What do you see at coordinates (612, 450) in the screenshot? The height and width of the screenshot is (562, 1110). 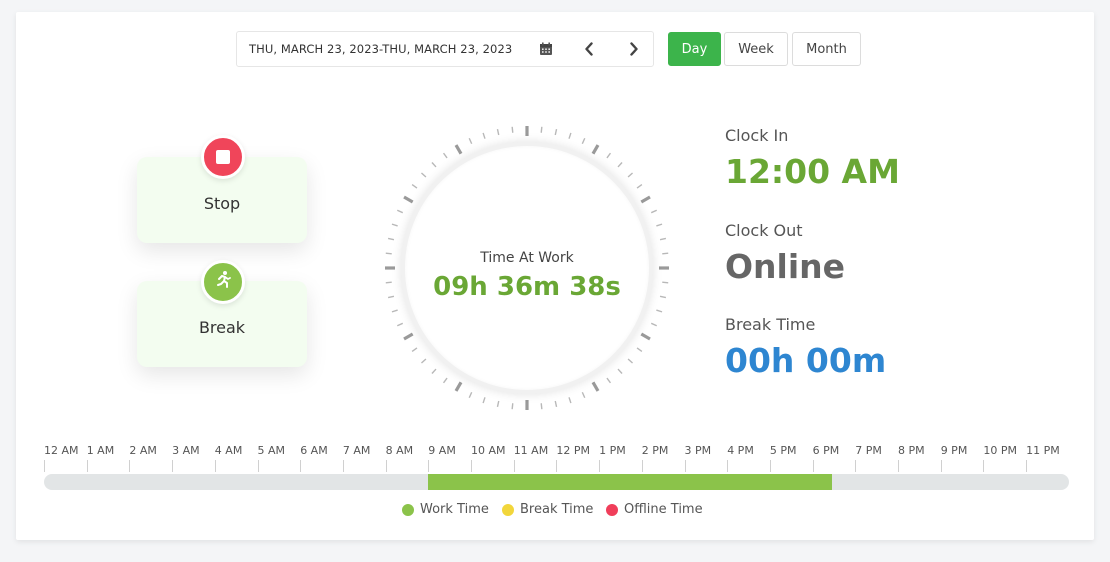 I see `hour-label: 1 PM` at bounding box center [612, 450].